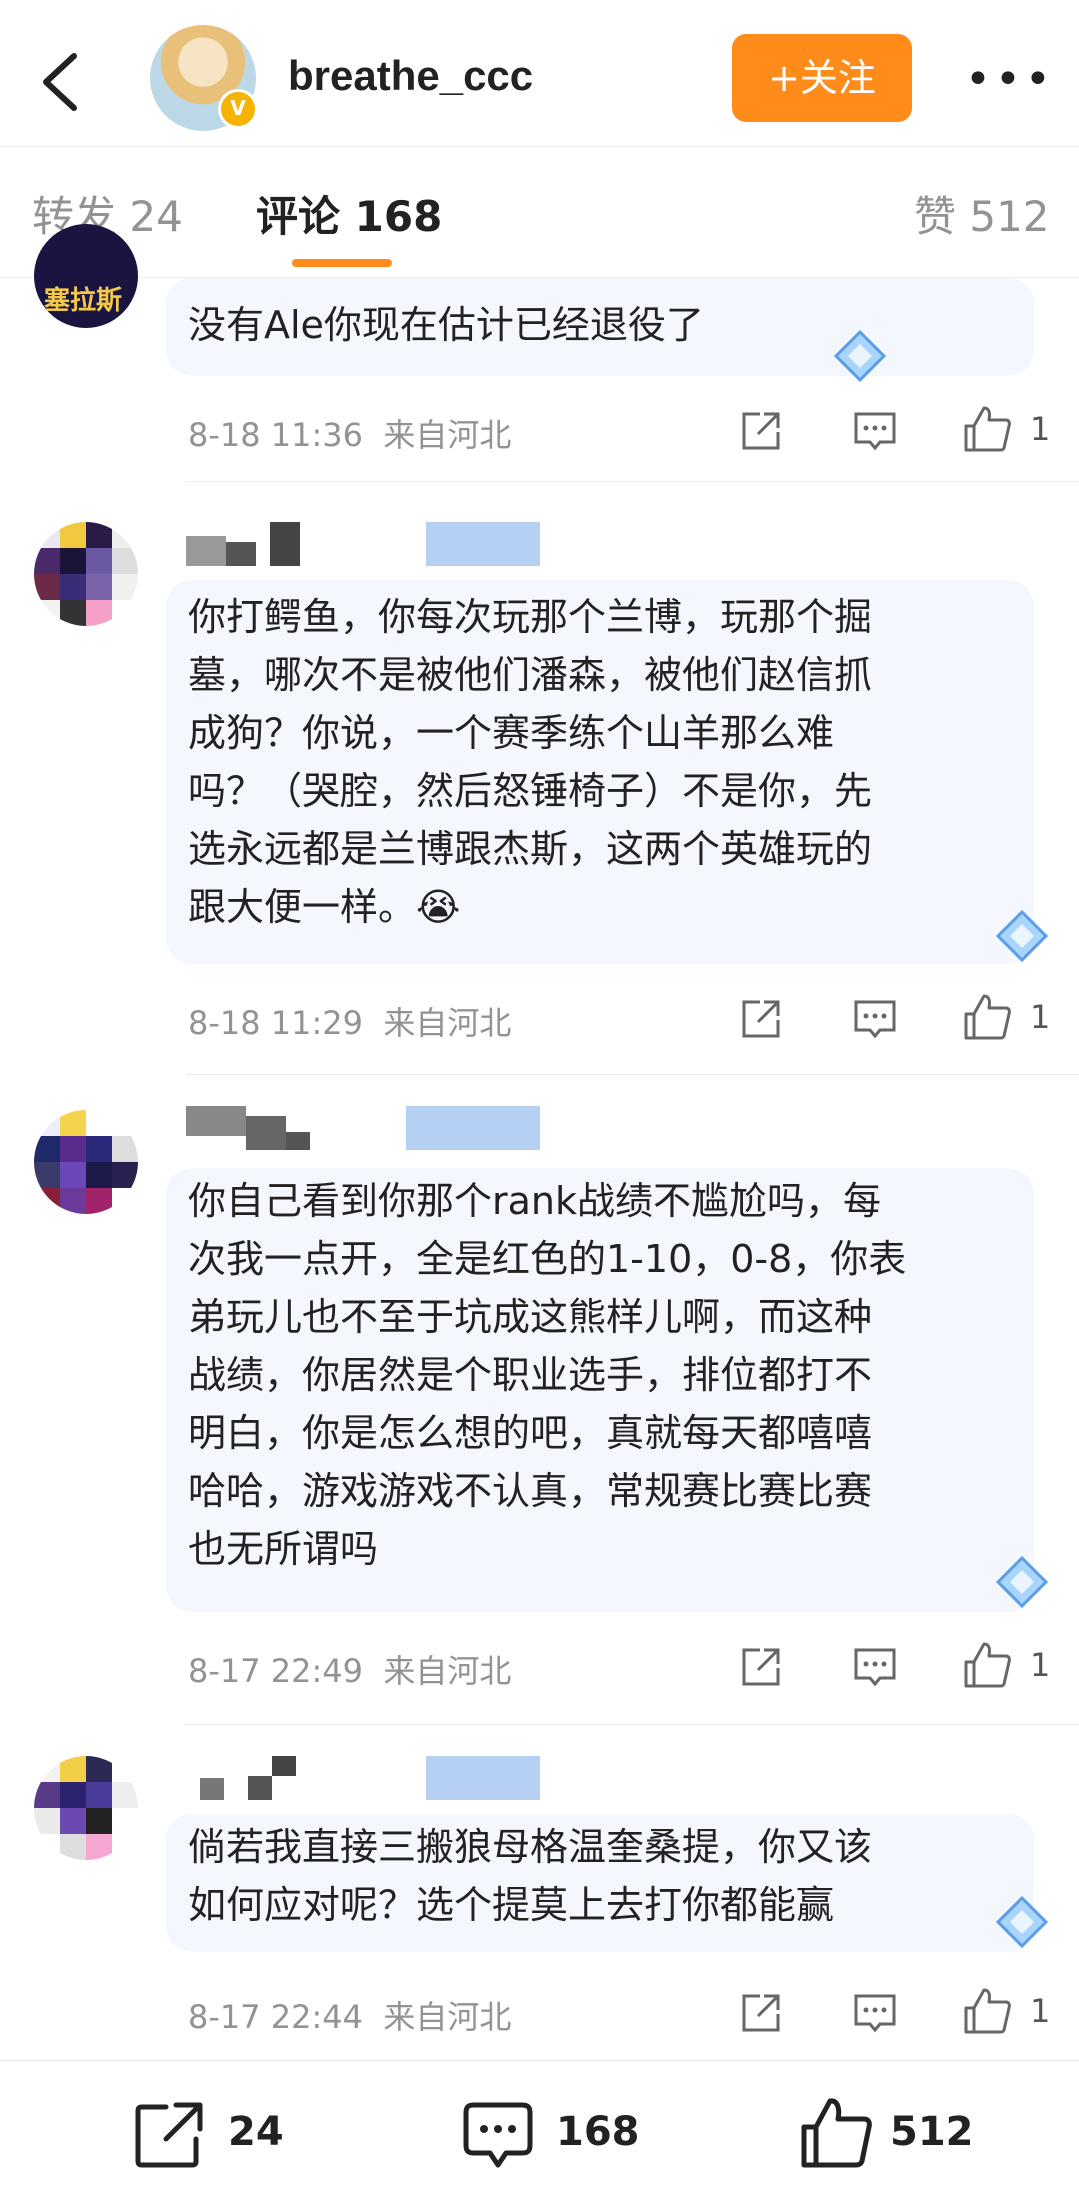  What do you see at coordinates (212, 2134) in the screenshot?
I see `repost-button: 24` at bounding box center [212, 2134].